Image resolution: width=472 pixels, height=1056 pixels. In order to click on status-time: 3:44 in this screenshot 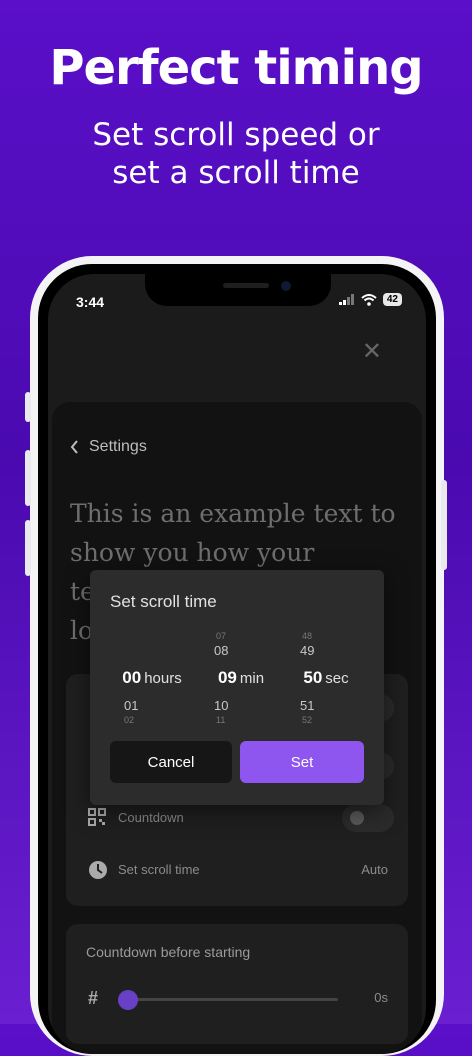, I will do `click(90, 302)`.